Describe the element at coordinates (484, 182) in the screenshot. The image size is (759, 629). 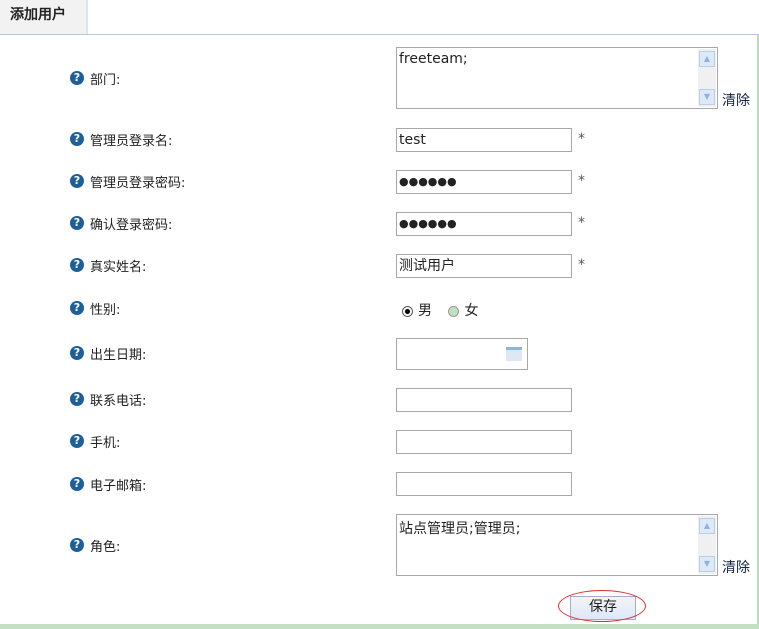
I see `password-input: ●●●●●●` at that location.